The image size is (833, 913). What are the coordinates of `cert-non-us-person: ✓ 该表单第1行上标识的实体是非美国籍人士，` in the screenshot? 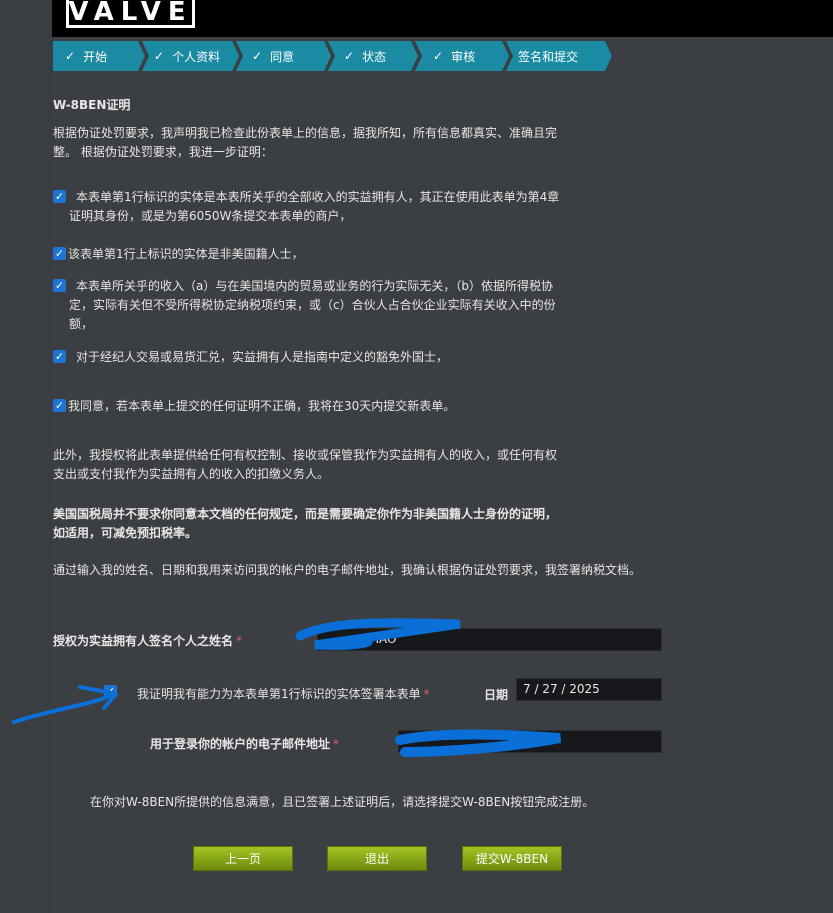 It's located at (178, 254).